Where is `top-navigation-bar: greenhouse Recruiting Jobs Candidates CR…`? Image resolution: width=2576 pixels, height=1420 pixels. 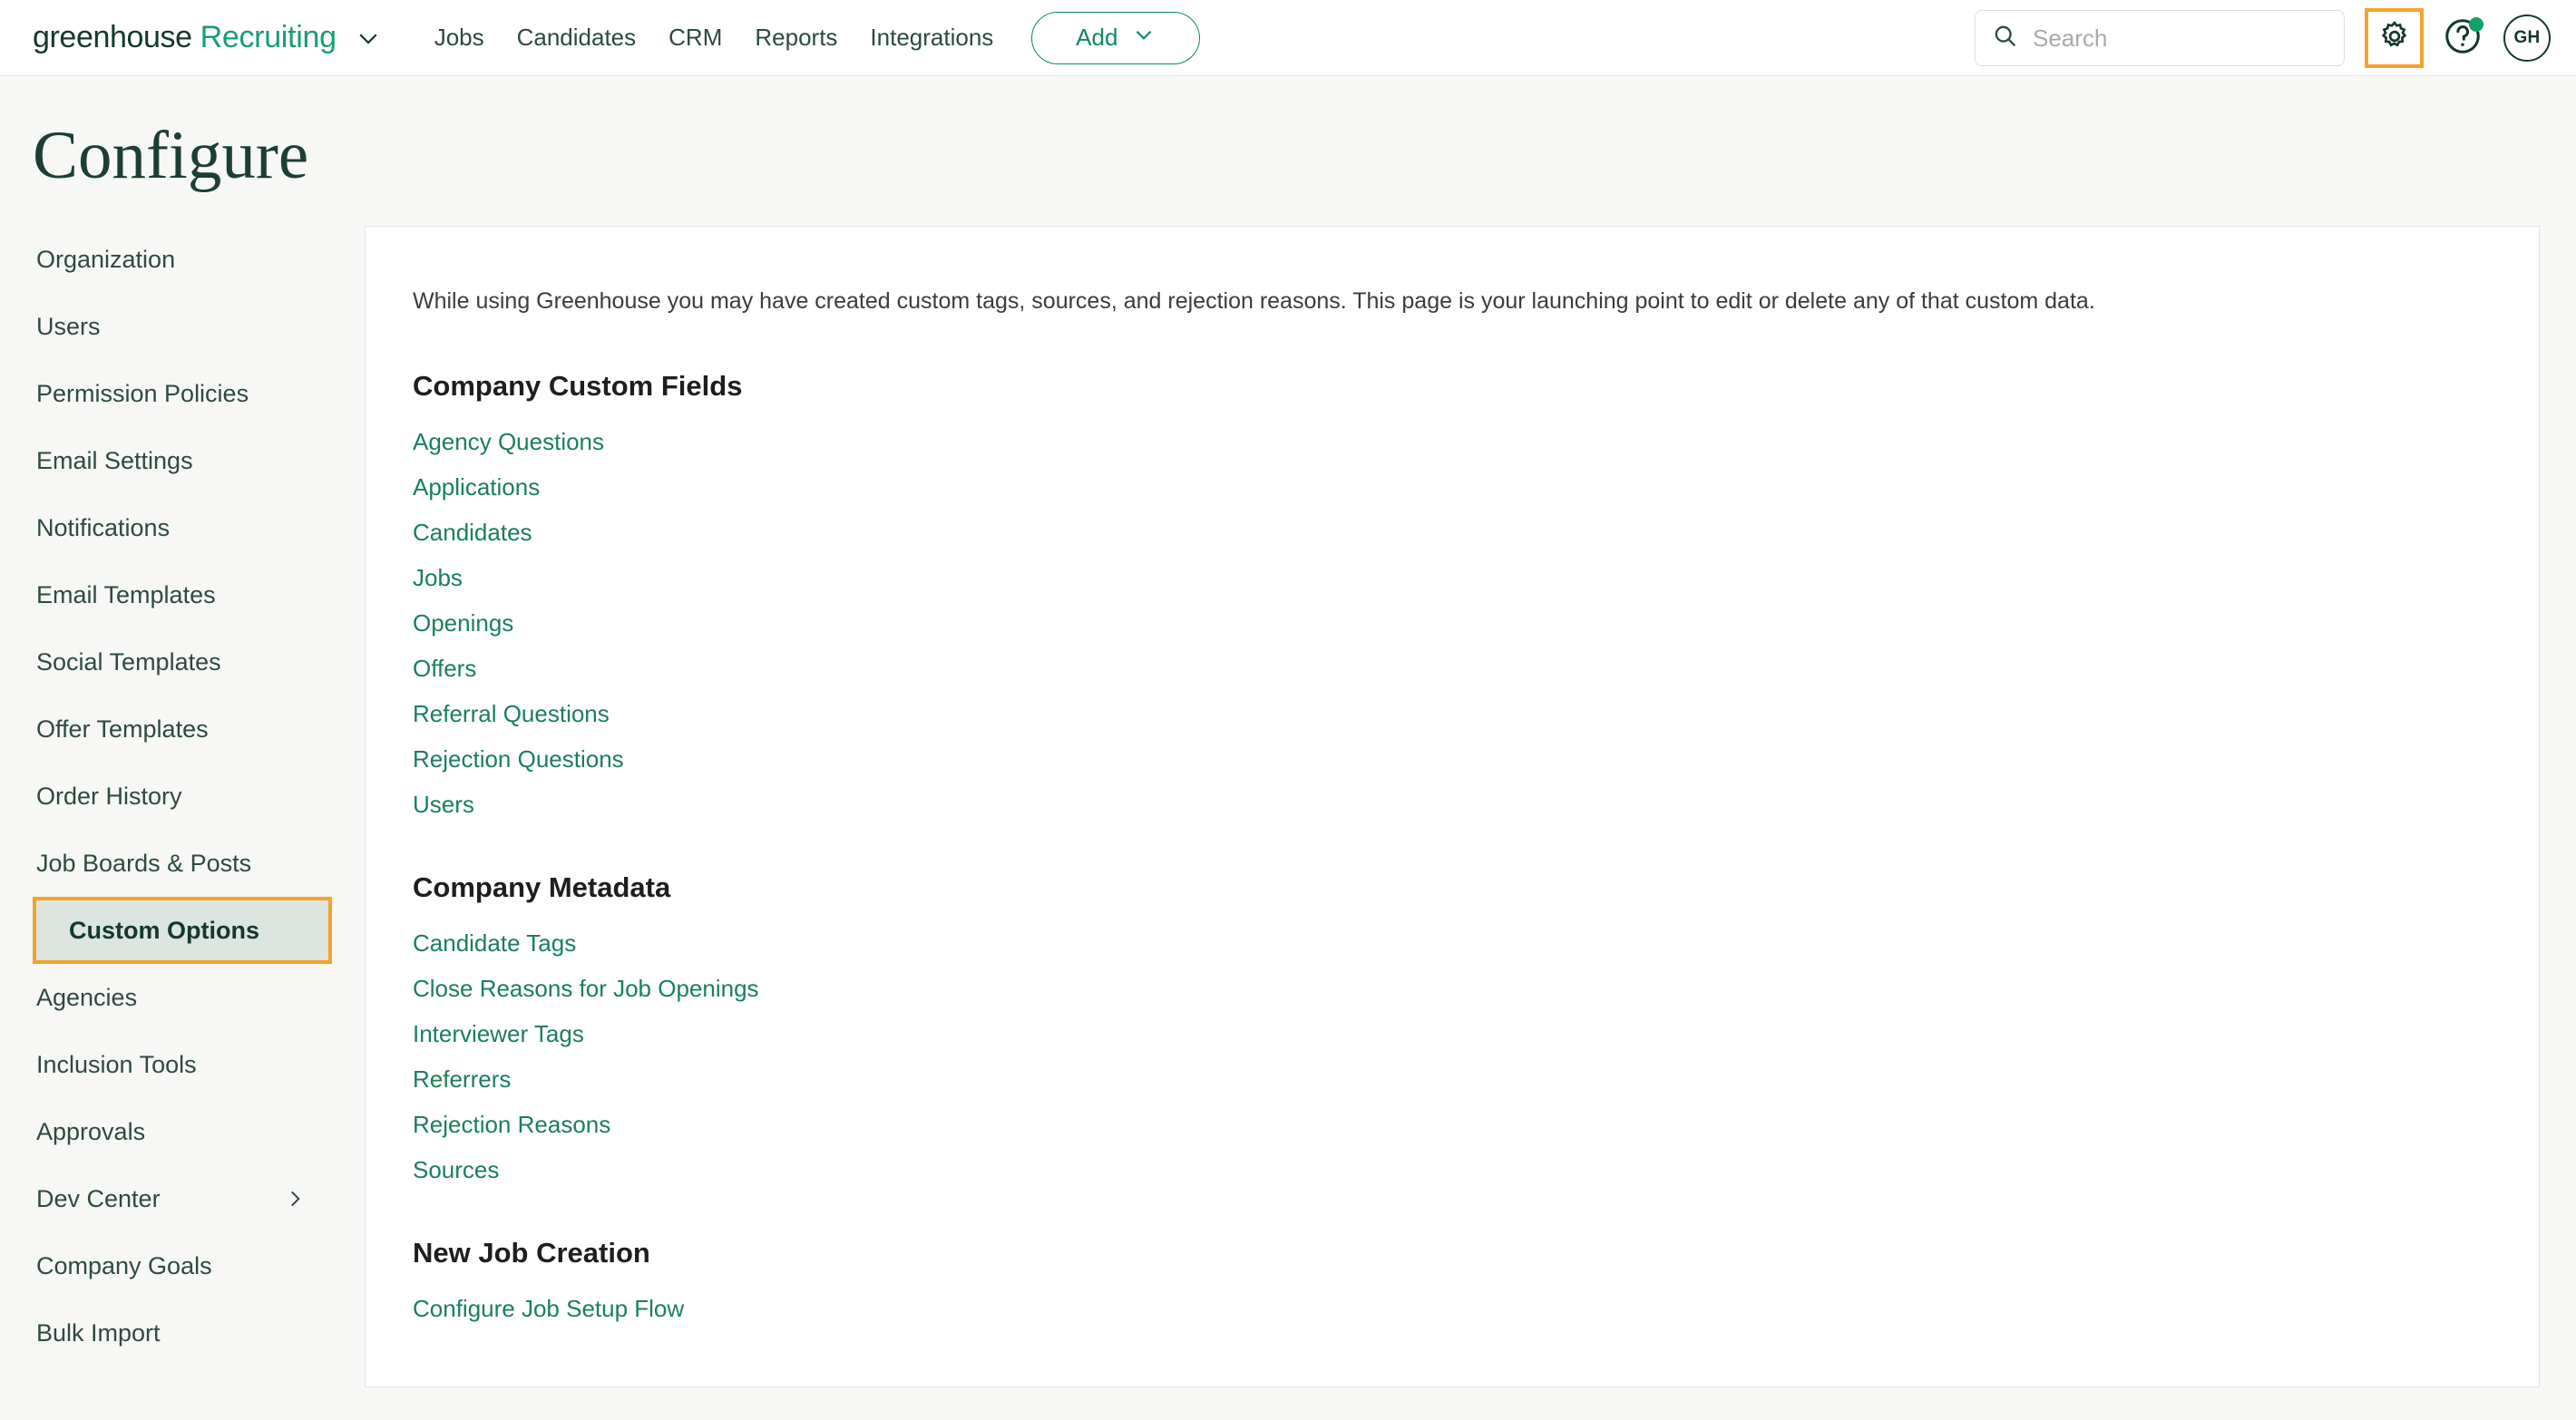 top-navigation-bar: greenhouse Recruiting Jobs Candidates CR… is located at coordinates (1288, 38).